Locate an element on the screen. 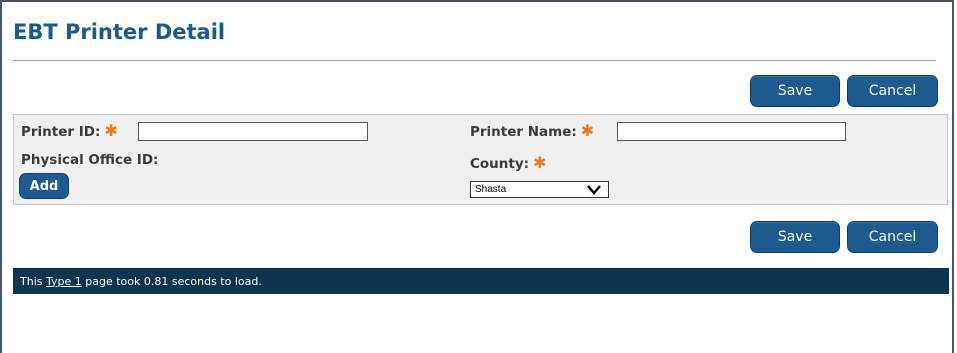 The image size is (957, 353). printer-name-label: Printer Name: is located at coordinates (523, 132).